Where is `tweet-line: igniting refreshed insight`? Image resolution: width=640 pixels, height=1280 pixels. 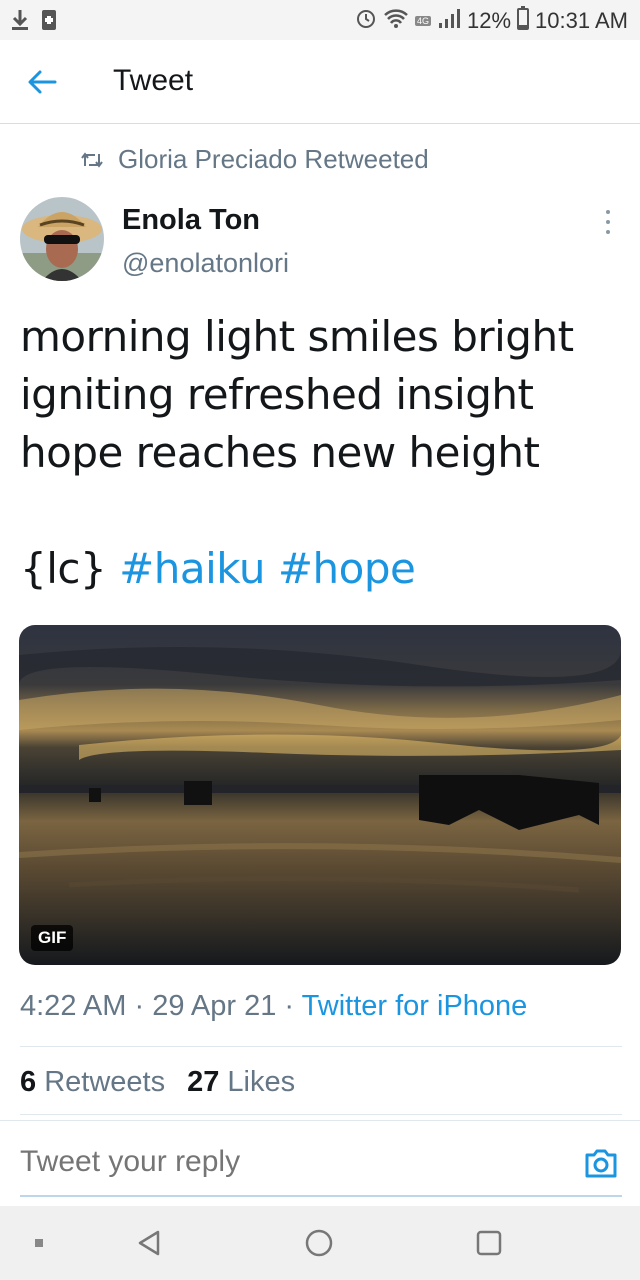
tweet-line: igniting refreshed insight is located at coordinates (277, 394).